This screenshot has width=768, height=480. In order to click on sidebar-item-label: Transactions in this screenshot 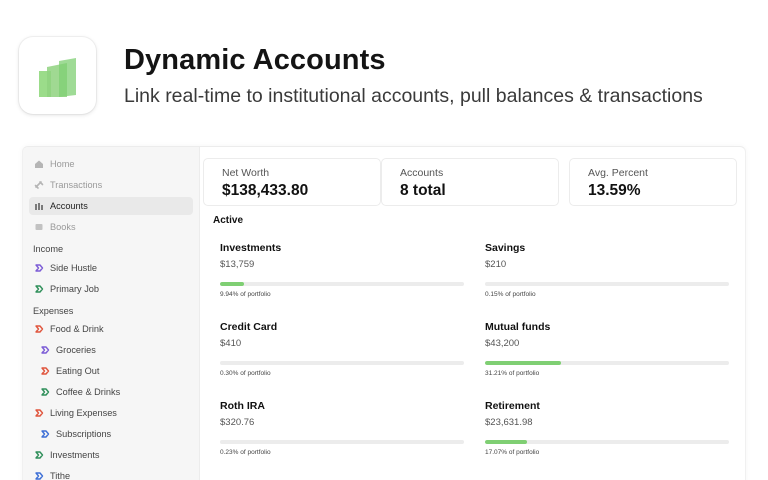, I will do `click(76, 185)`.